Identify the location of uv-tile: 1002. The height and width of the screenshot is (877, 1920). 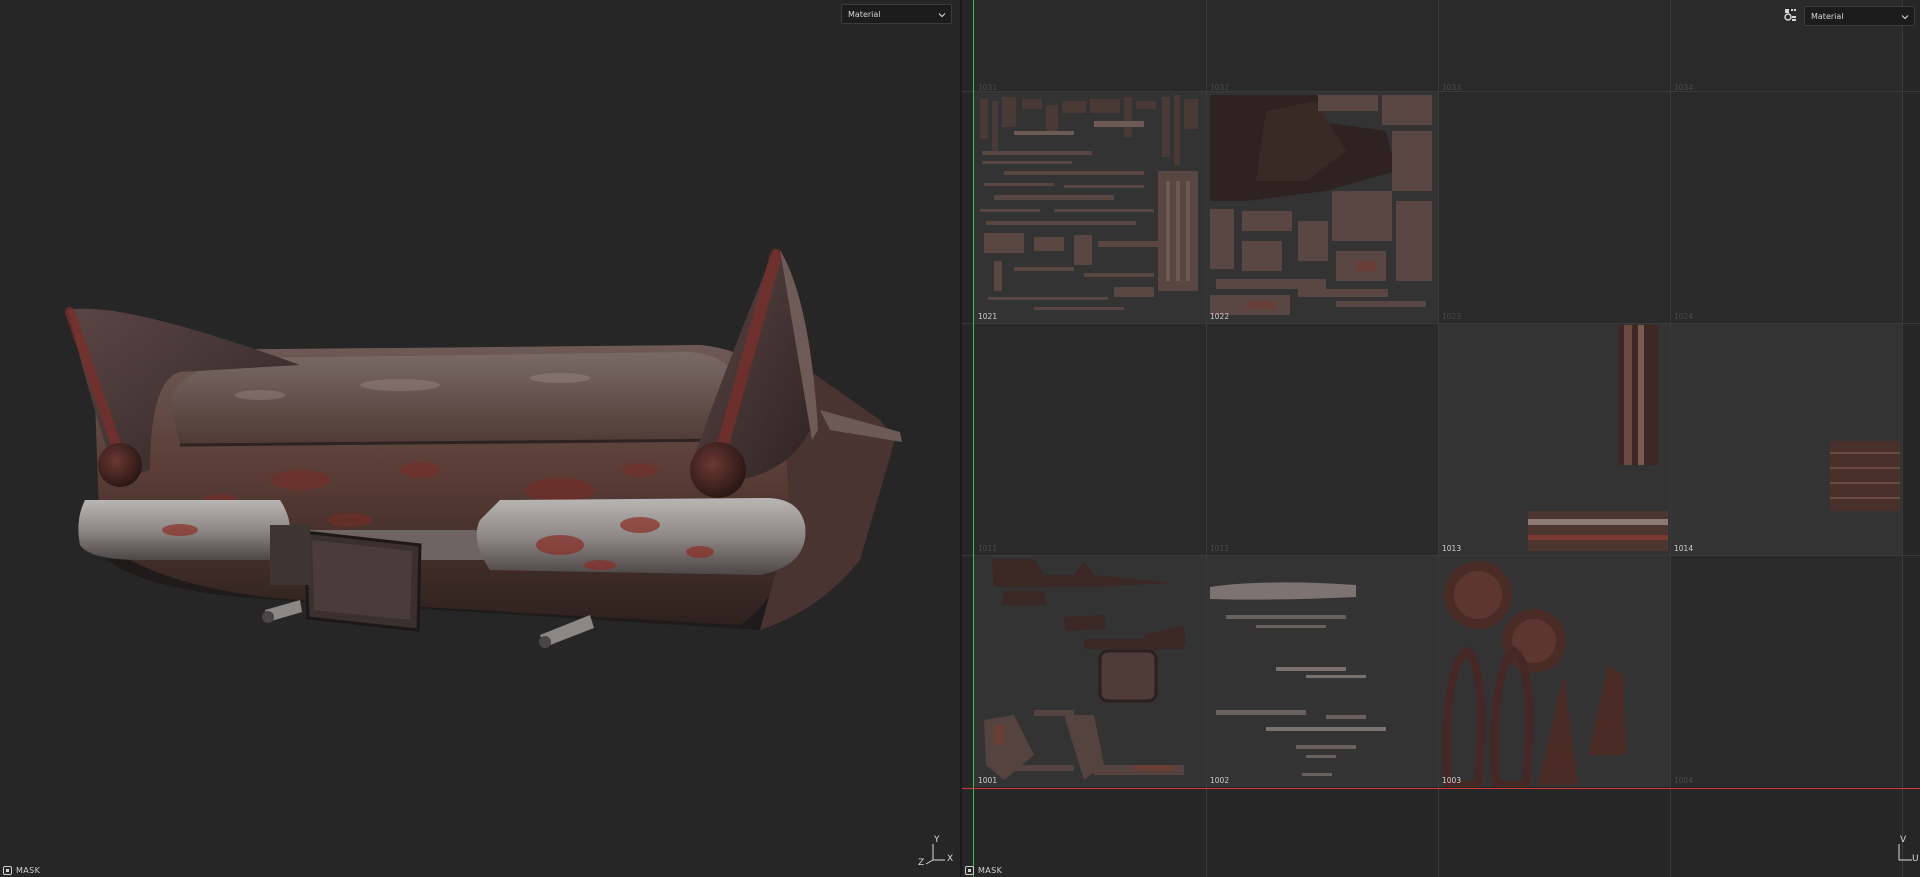
(1322, 671).